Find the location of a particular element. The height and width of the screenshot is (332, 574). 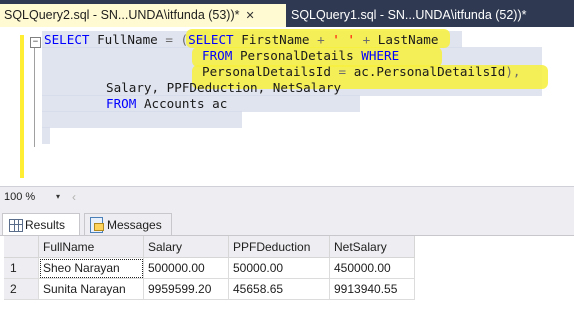

column-header: Salary is located at coordinates (186, 247).